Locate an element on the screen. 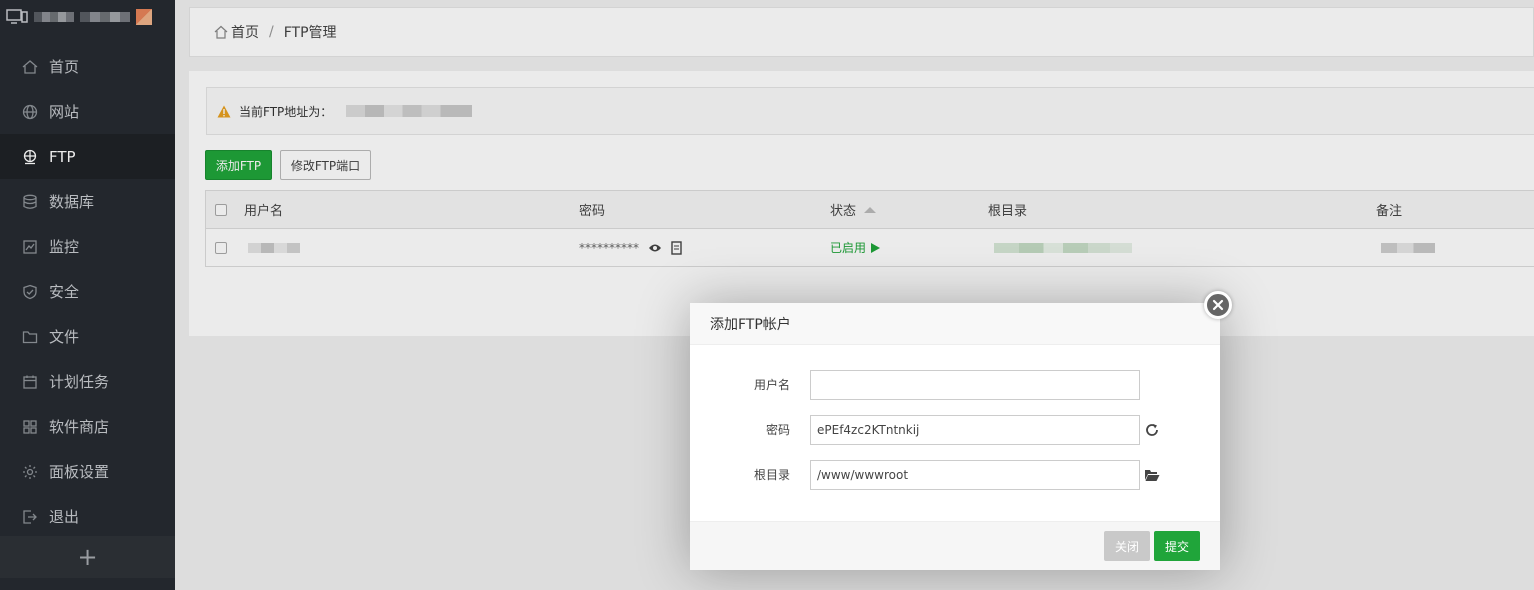  password-input is located at coordinates (975, 430).